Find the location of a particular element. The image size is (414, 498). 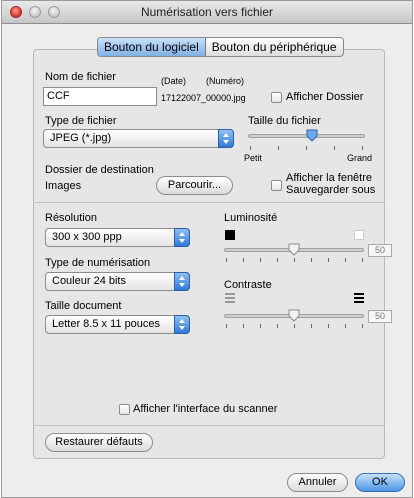

destination-value: Images is located at coordinates (63, 186).